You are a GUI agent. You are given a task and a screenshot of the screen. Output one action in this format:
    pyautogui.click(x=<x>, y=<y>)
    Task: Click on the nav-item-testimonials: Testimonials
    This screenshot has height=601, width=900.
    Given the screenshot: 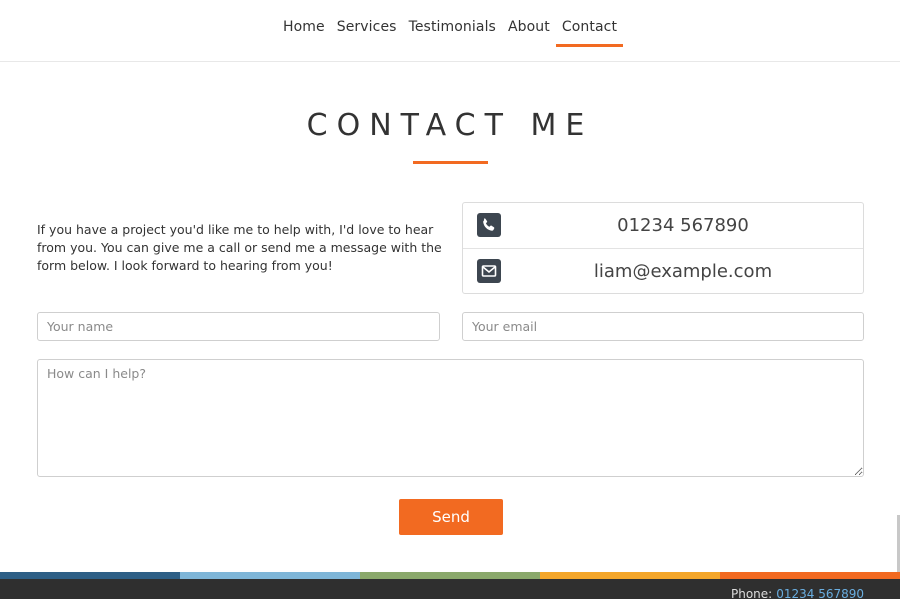 What is the action you would take?
    pyautogui.click(x=452, y=32)
    